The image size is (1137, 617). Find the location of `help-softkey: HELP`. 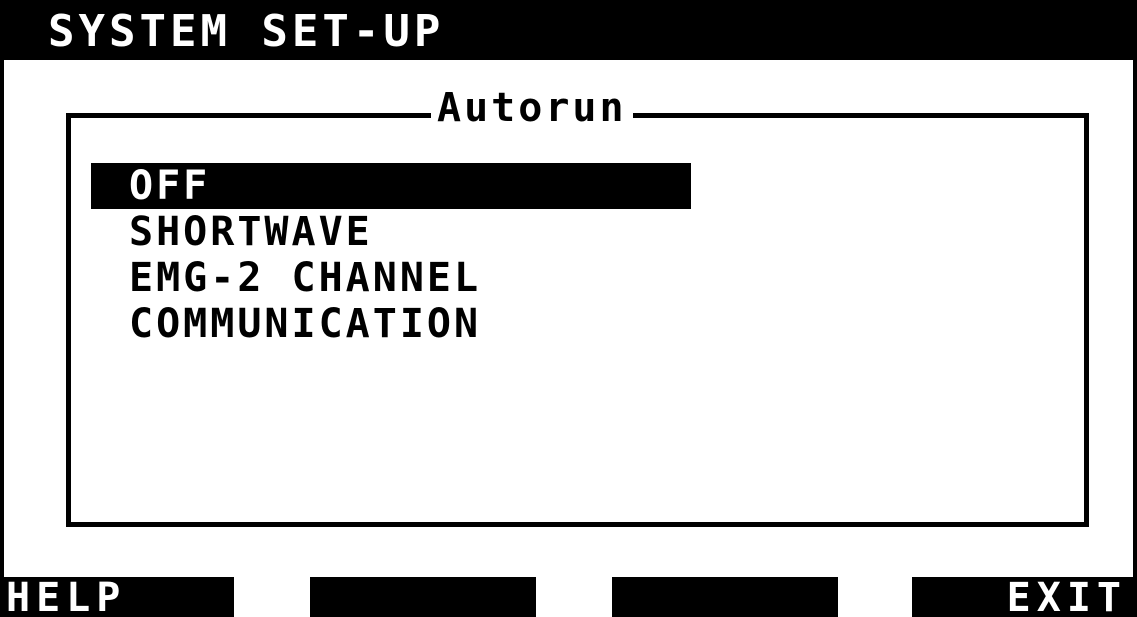

help-softkey: HELP is located at coordinates (117, 597).